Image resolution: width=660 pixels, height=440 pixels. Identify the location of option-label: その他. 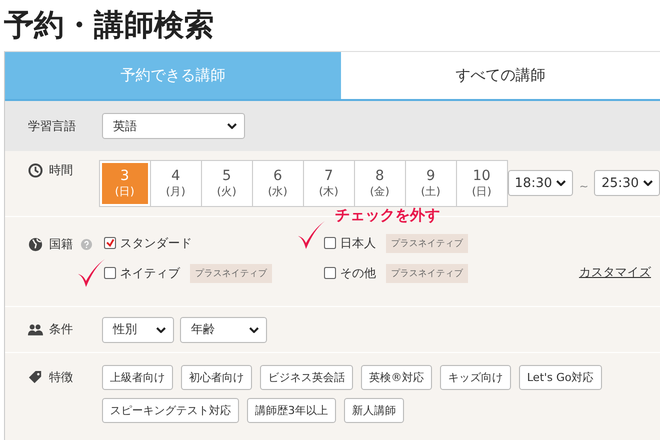
(358, 273).